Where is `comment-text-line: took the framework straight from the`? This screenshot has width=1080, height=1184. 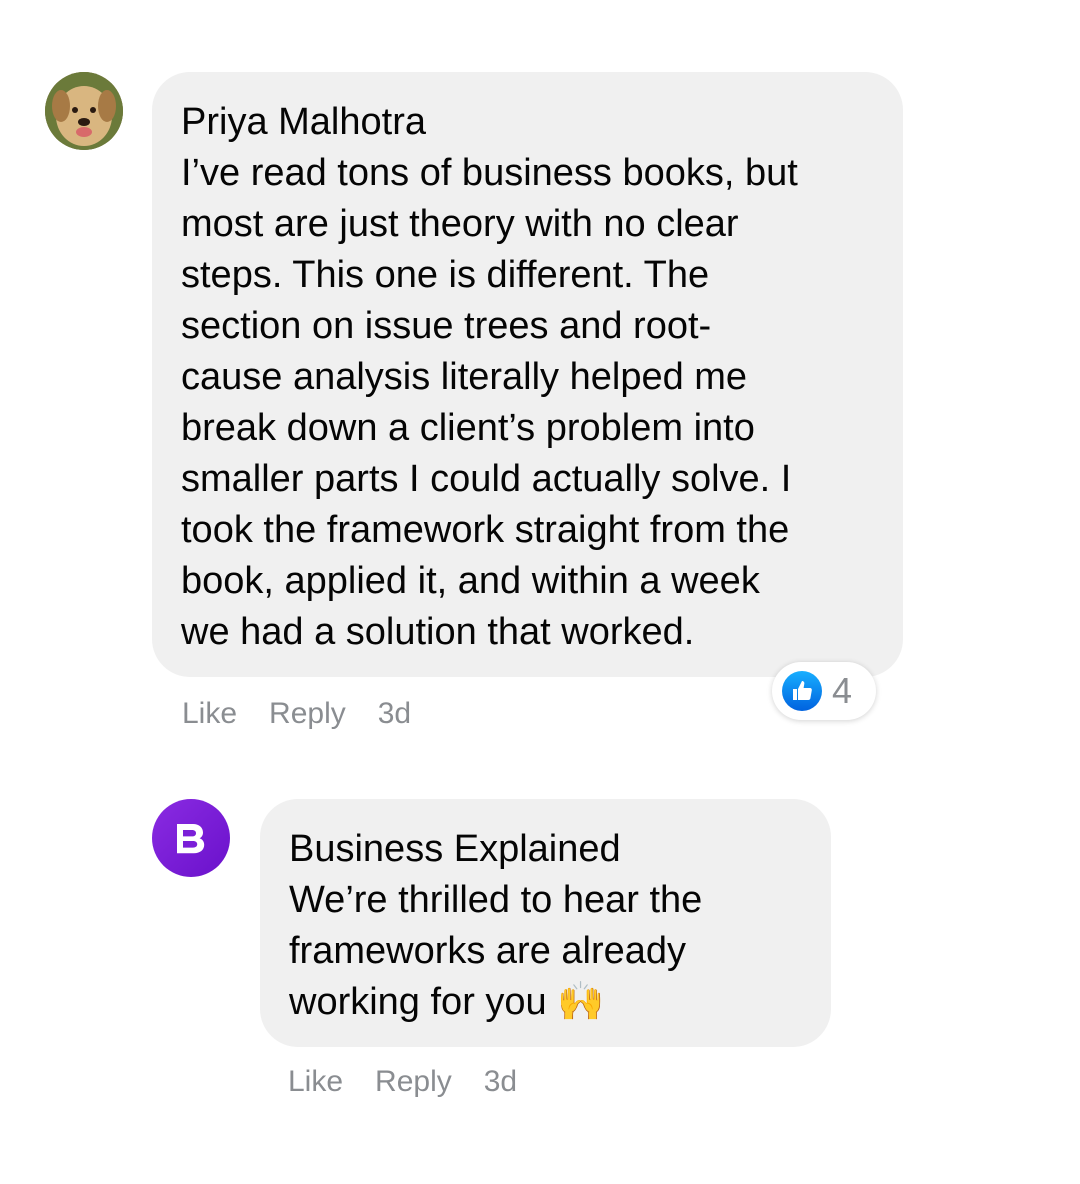
comment-text-line: took the framework straight from the is located at coordinates (485, 530).